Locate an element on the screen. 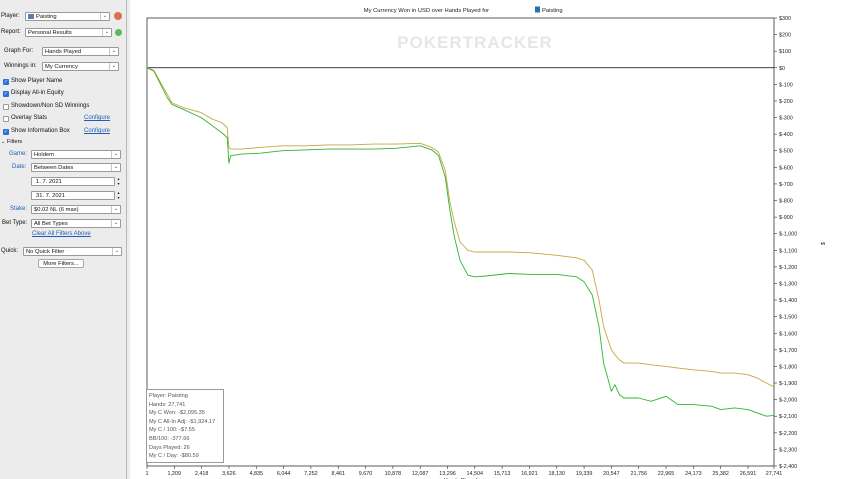  y-tick-label: $-1,900 is located at coordinates (788, 384).